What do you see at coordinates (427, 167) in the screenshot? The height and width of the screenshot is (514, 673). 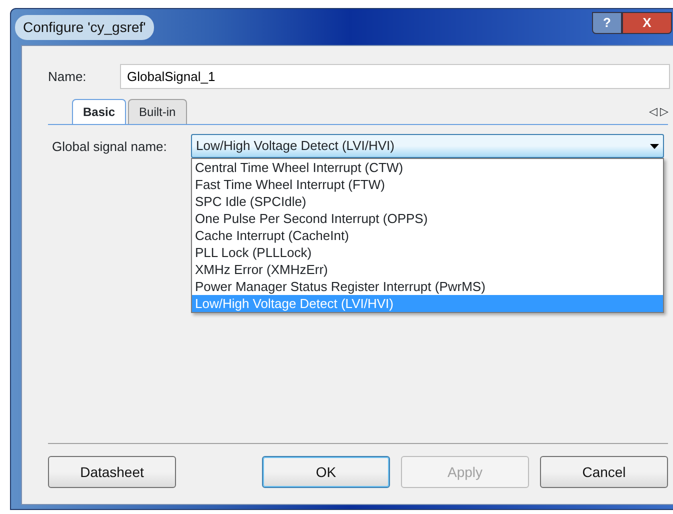 I see `dropdown-option: Central Time Wheel Interrupt (CTW)` at bounding box center [427, 167].